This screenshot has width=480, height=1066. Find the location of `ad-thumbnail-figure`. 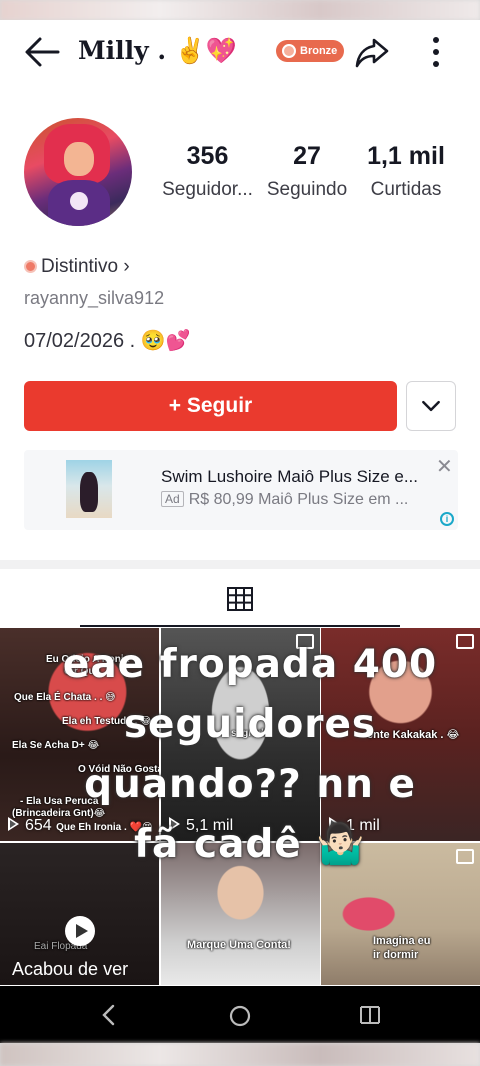

ad-thumbnail-figure is located at coordinates (89, 492).